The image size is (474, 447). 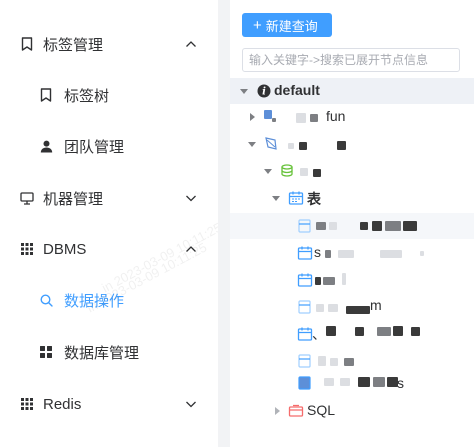 I want to click on tree-node-instance: fun, so click(x=352, y=117).